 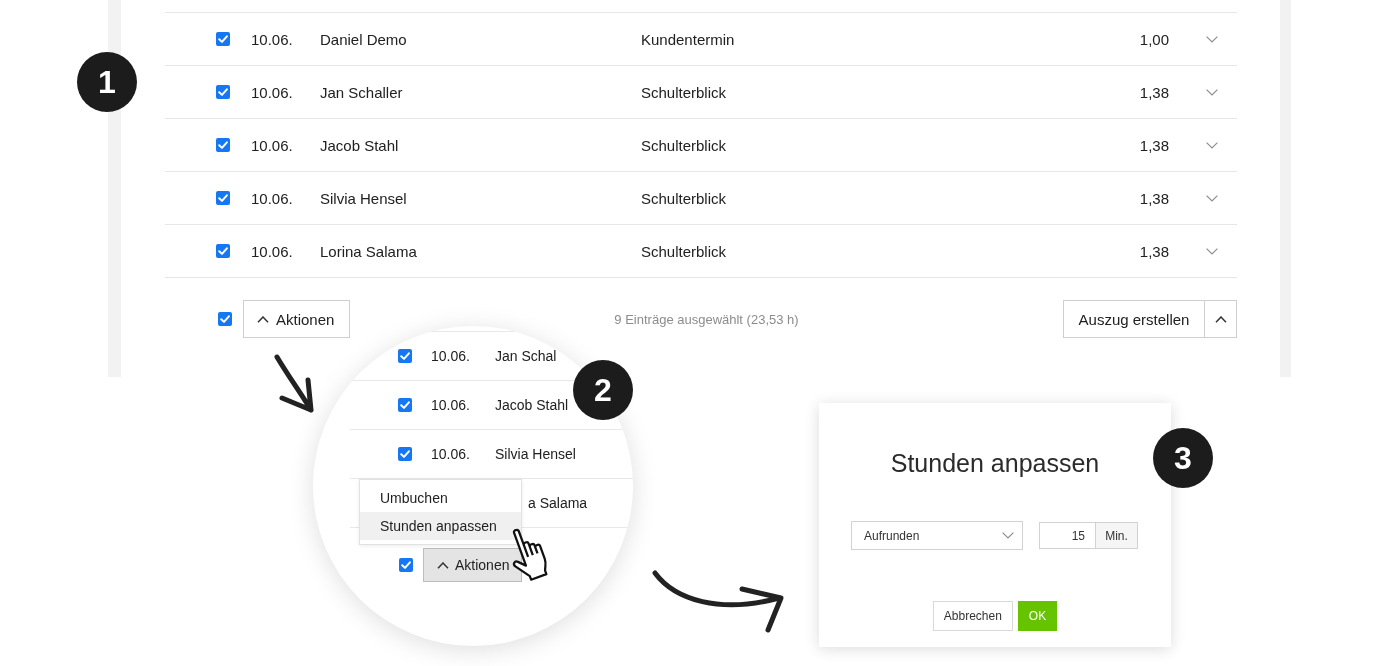 What do you see at coordinates (706, 319) in the screenshot?
I see `selection-summary: 9 Einträge ausgewählt (23,53 h)` at bounding box center [706, 319].